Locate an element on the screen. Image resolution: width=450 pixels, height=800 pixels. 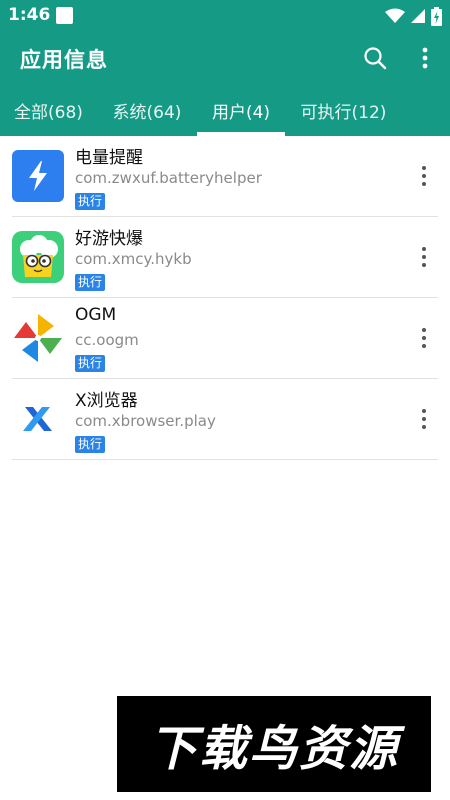
tab-user: 用户(4) is located at coordinates (241, 110).